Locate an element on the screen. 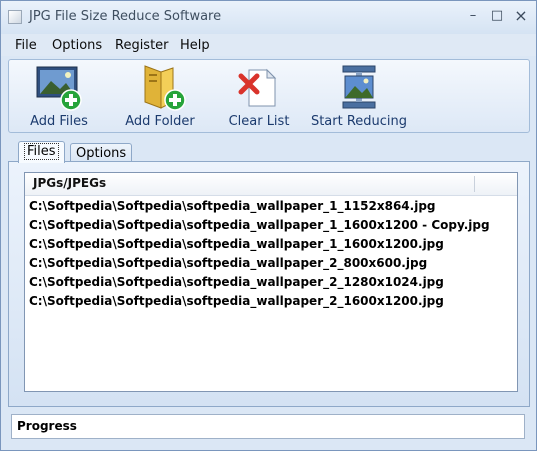 The image size is (537, 451). column-divider is located at coordinates (474, 184).